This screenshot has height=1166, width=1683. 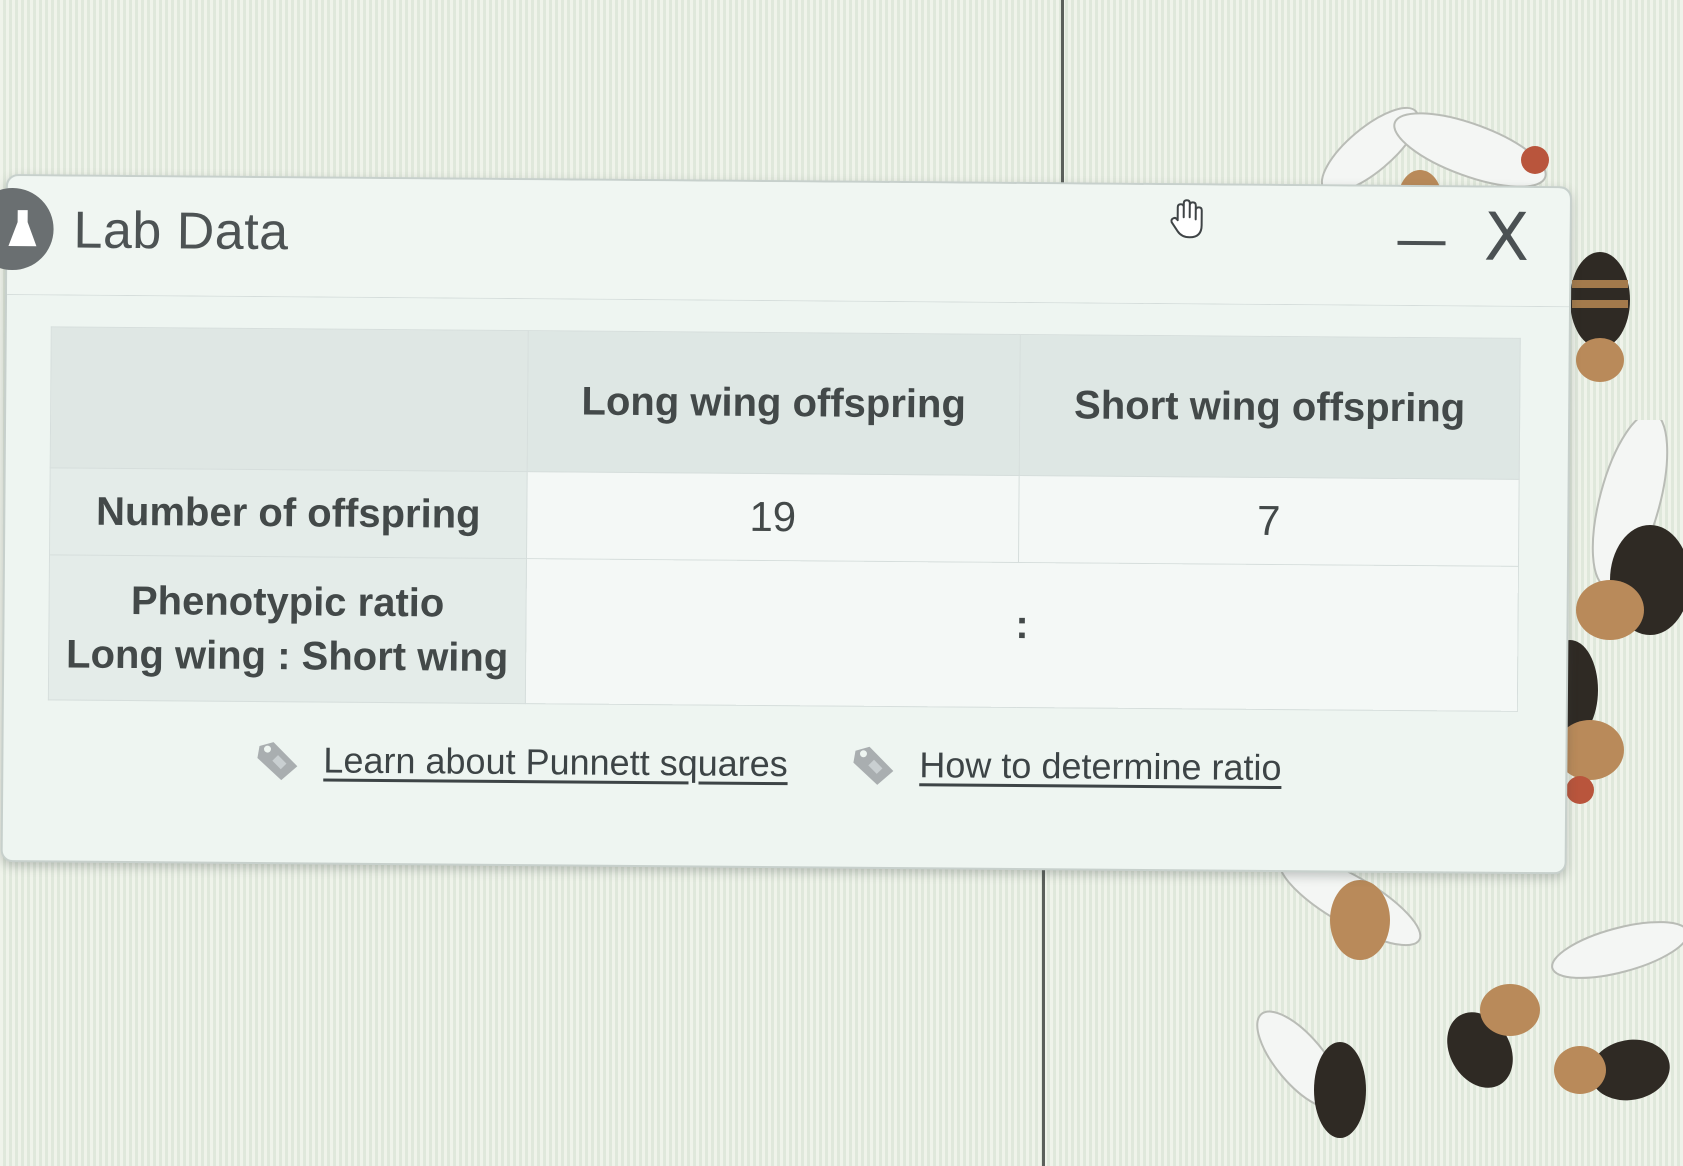 I want to click on table-header-row: Long wing offspring Short wing offspring, so click(x=785, y=403).